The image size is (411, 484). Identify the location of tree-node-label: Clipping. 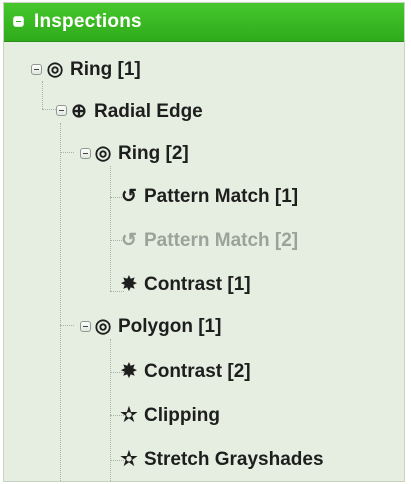
(182, 415).